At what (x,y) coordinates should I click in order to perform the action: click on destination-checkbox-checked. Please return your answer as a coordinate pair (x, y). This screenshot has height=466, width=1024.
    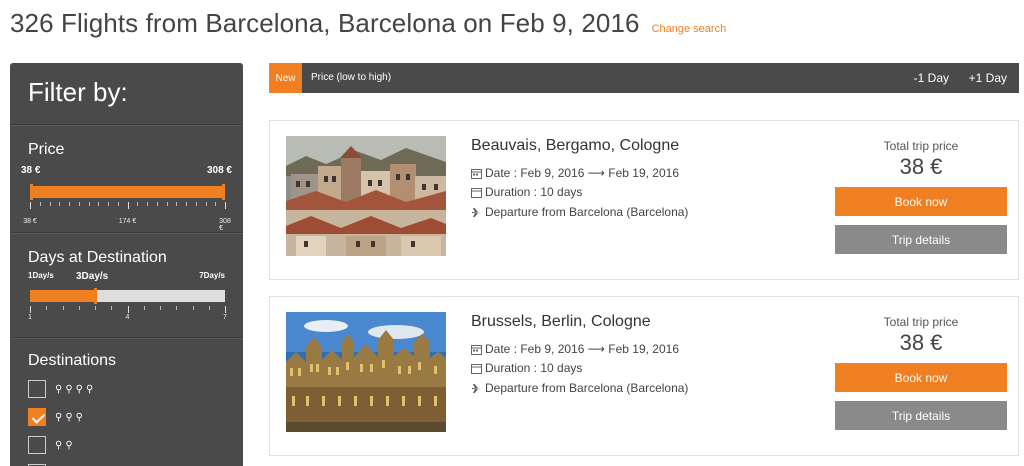
    Looking at the image, I should click on (37, 417).